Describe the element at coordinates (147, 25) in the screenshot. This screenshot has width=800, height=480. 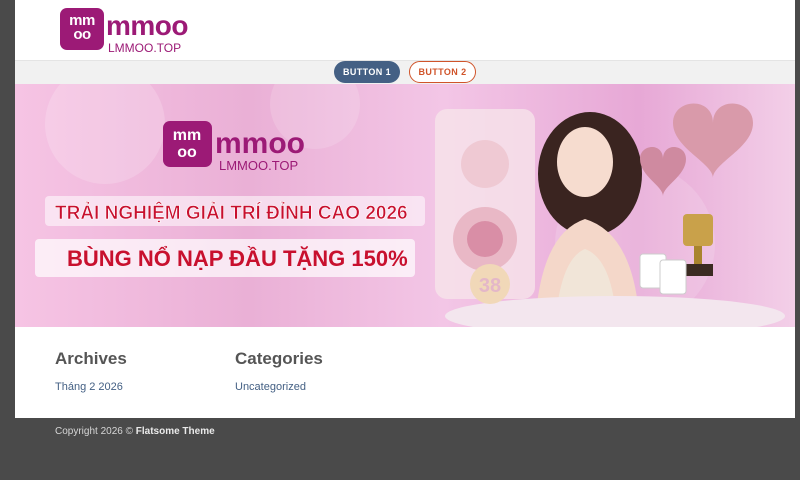
I see `logo-word: mmoo` at that location.